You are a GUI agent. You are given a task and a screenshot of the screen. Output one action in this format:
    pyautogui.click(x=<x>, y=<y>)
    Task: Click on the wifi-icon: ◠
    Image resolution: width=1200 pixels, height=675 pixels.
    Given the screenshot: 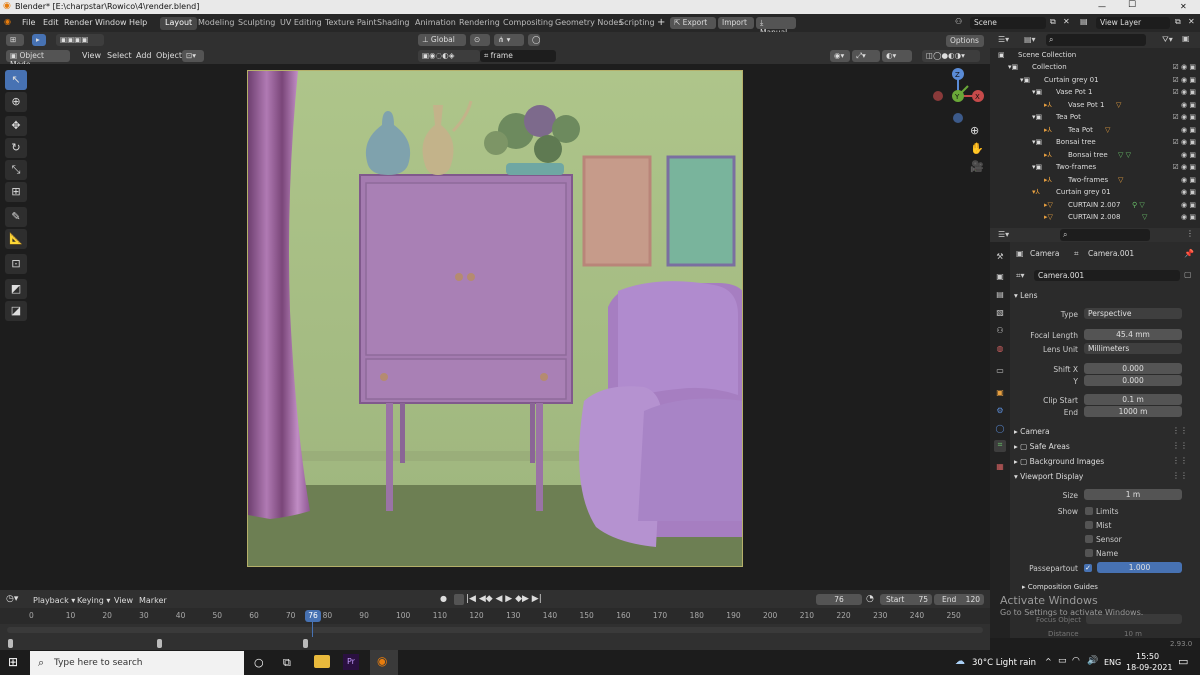 What is the action you would take?
    pyautogui.click(x=1076, y=661)
    